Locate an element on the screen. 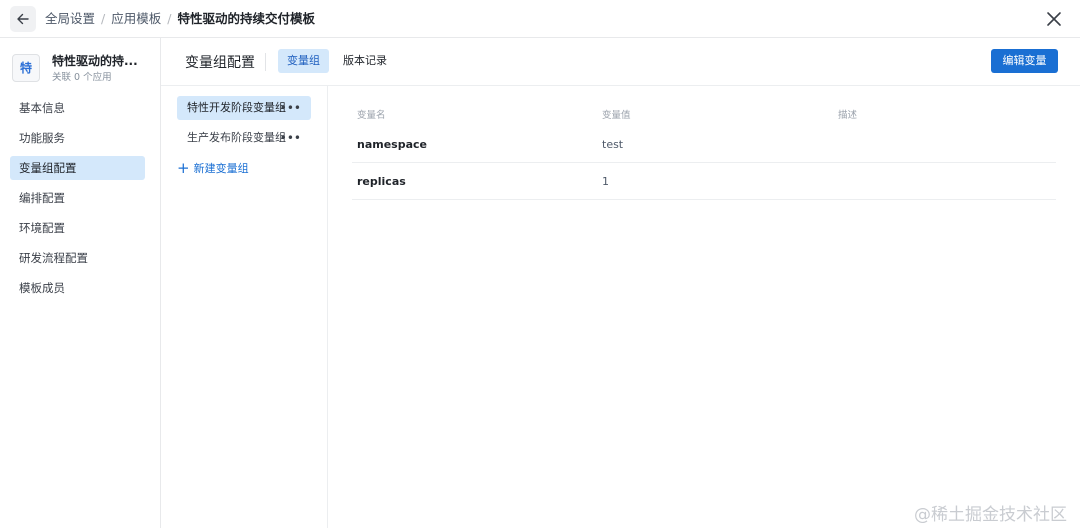 This screenshot has height=528, width=1080. variables-table: 变量名 变量值 描述 namespace test replicas 1 is located at coordinates (704, 149).